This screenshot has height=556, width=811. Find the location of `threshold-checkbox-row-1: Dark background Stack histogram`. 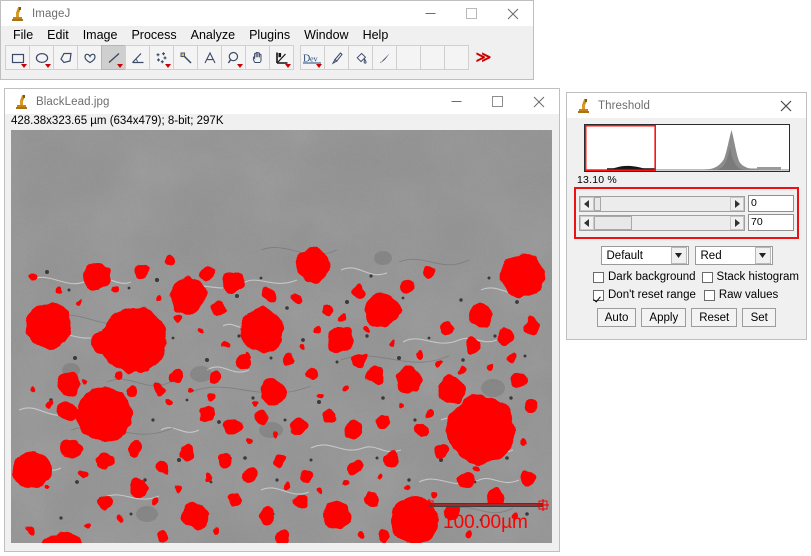

threshold-checkbox-row-1: Dark background Stack histogram is located at coordinates (686, 277).